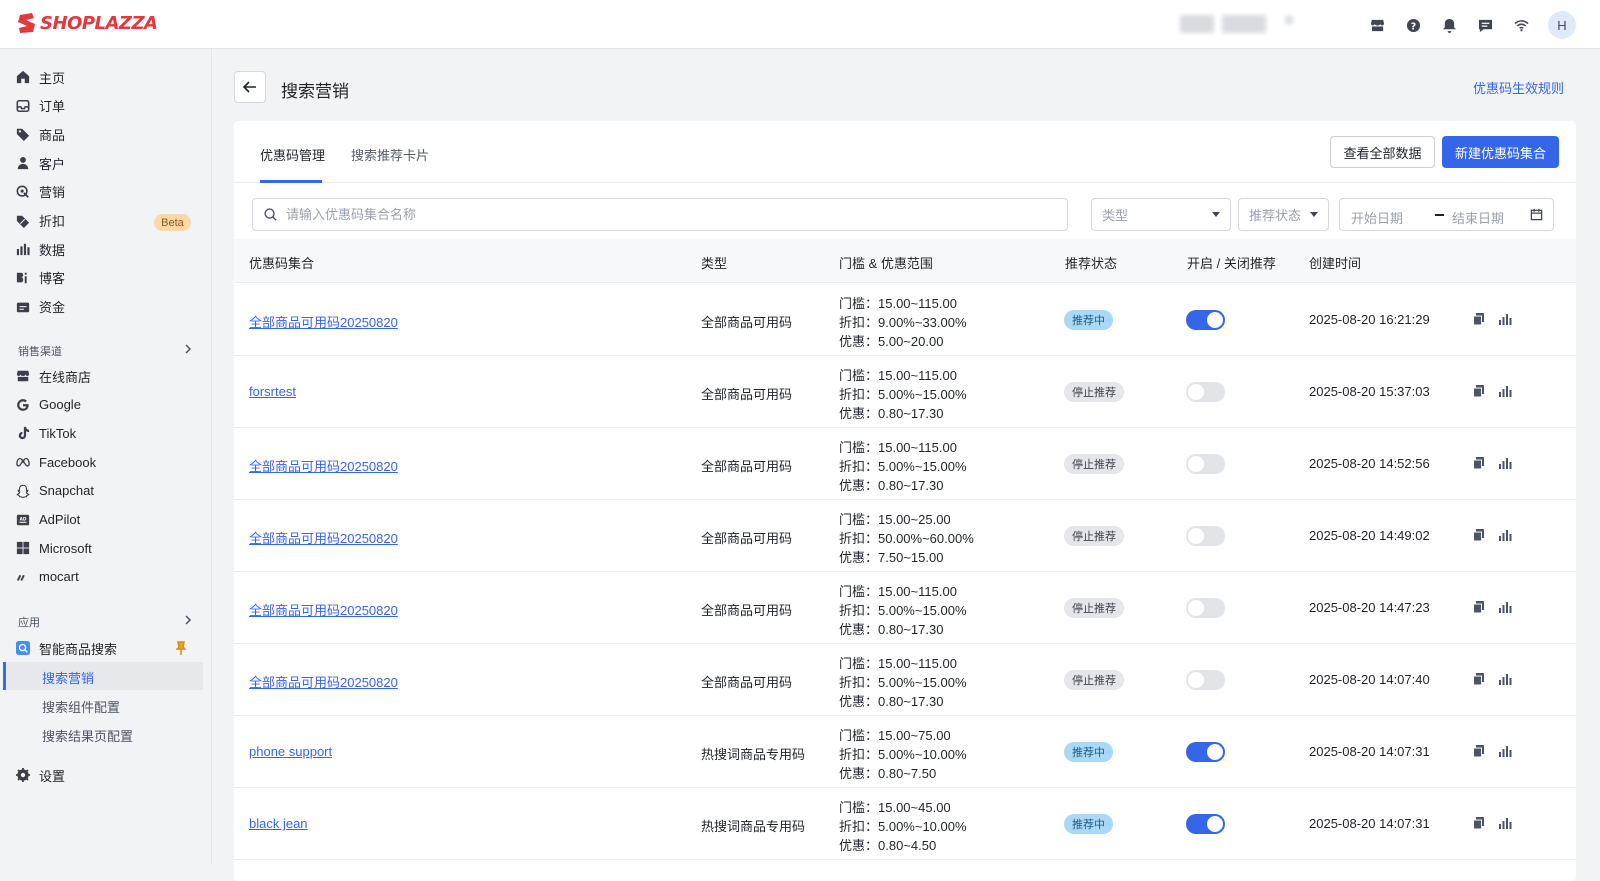 The image size is (1600, 881). What do you see at coordinates (26, 23) in the screenshot?
I see `shoplazza-logo-icon` at bounding box center [26, 23].